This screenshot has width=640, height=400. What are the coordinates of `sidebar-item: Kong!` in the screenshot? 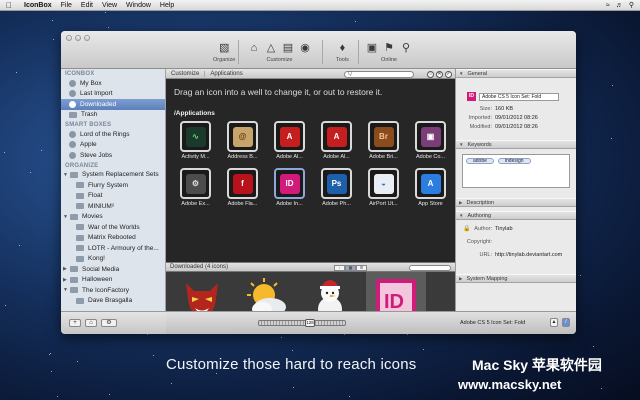 It's located at (113, 259).